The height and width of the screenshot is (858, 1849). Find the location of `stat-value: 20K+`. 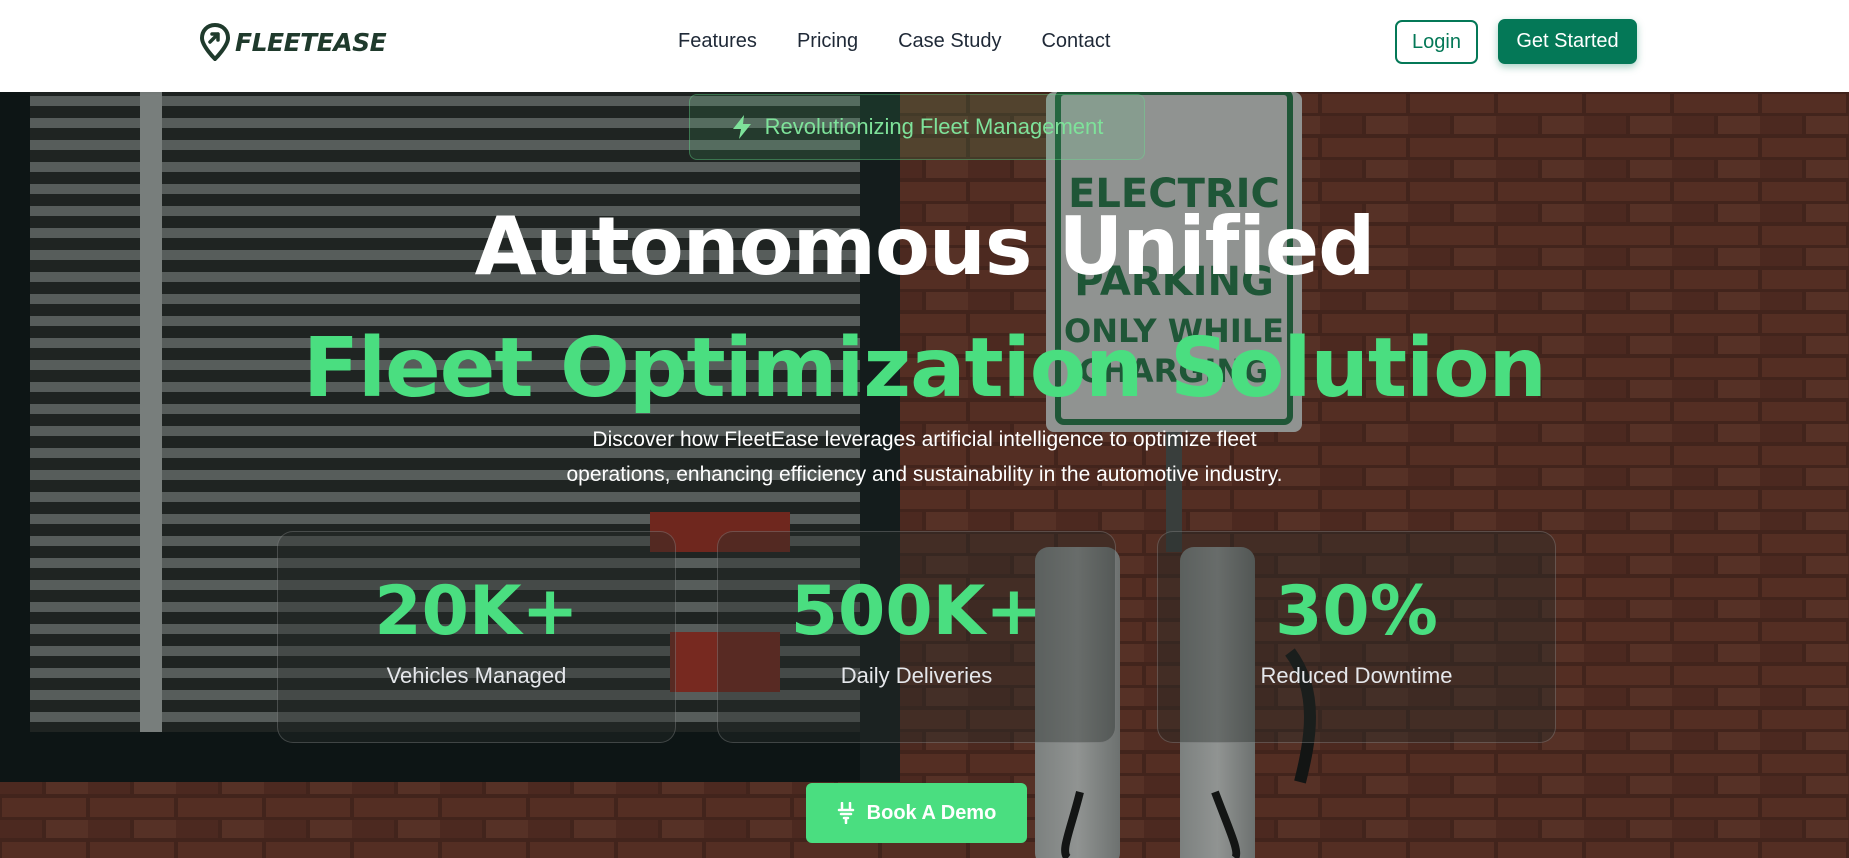

stat-value: 20K+ is located at coordinates (476, 611).